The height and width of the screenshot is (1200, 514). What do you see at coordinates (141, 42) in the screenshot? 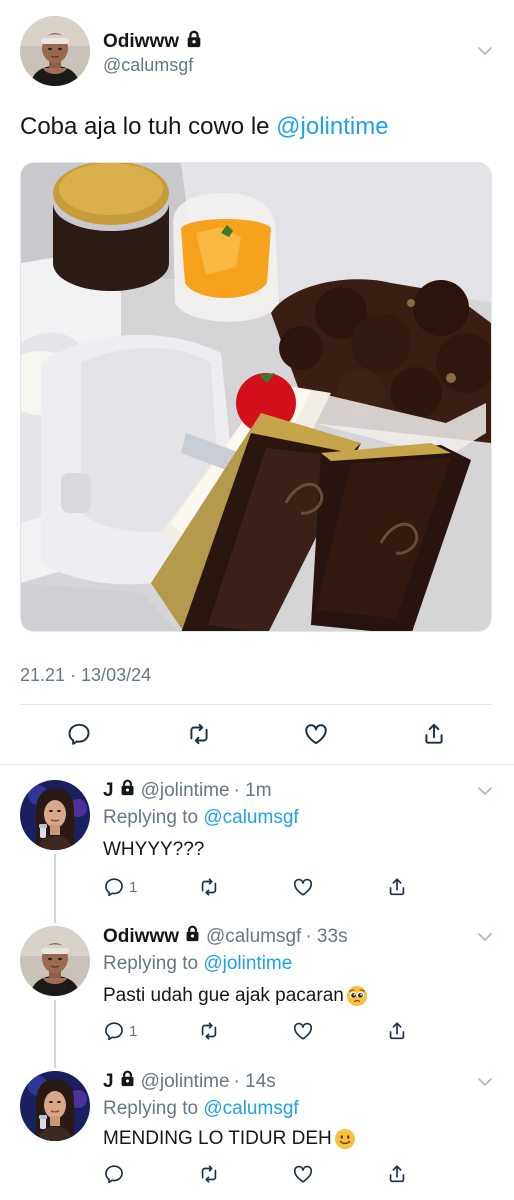
I see `author-name: Odiwww` at bounding box center [141, 42].